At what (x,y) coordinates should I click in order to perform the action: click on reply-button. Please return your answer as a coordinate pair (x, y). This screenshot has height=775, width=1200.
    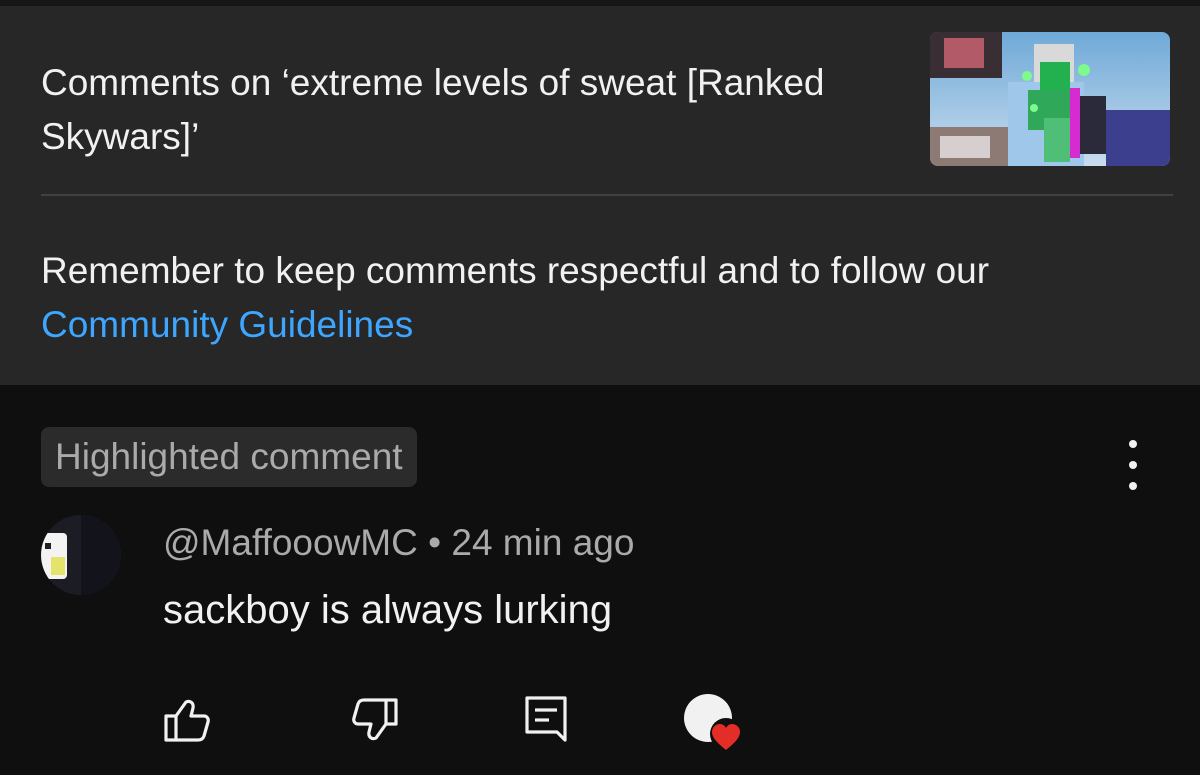
    Looking at the image, I should click on (546, 720).